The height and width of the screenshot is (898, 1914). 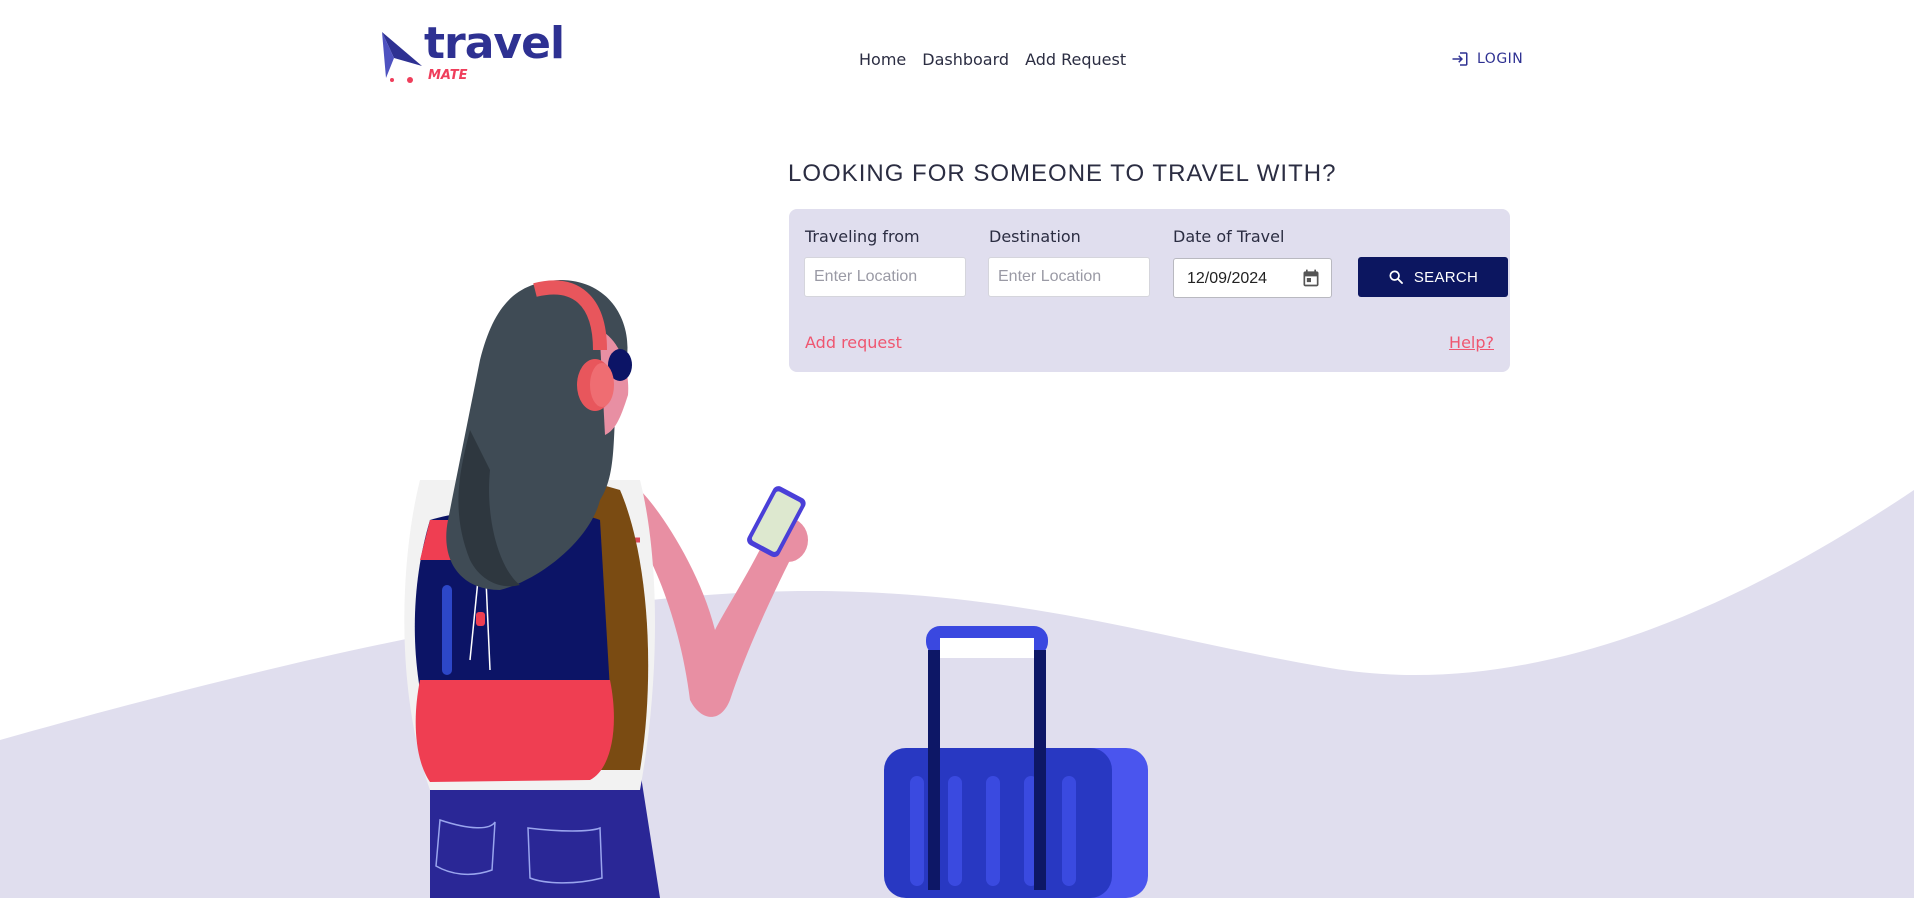 What do you see at coordinates (448, 75) in the screenshot?
I see `brand-sub: MATE` at bounding box center [448, 75].